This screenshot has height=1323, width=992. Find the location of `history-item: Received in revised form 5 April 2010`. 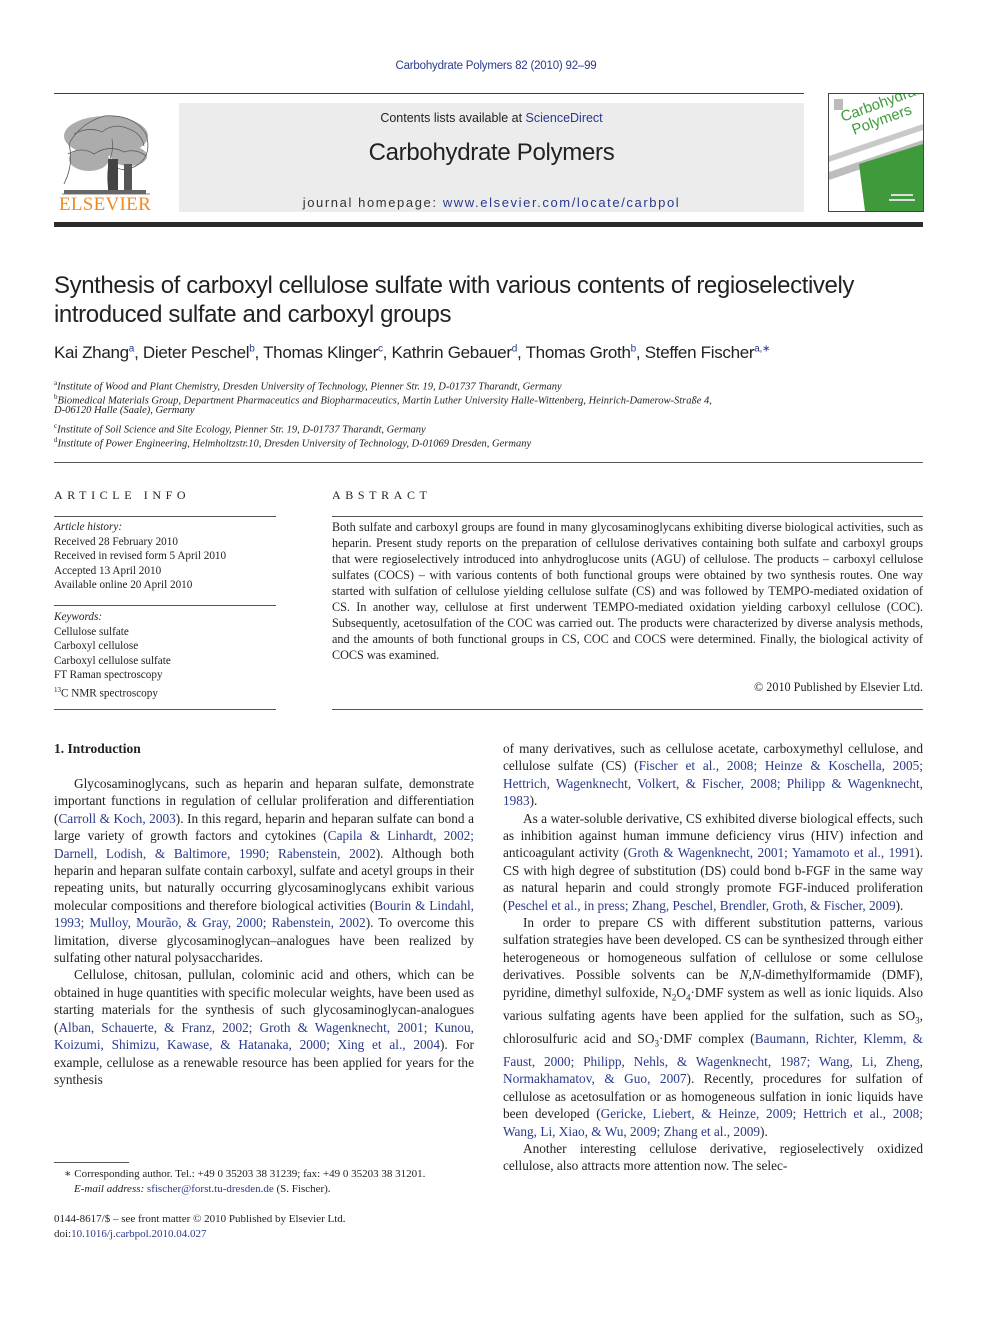

history-item: Received in revised form 5 April 2010 is located at coordinates (140, 556).